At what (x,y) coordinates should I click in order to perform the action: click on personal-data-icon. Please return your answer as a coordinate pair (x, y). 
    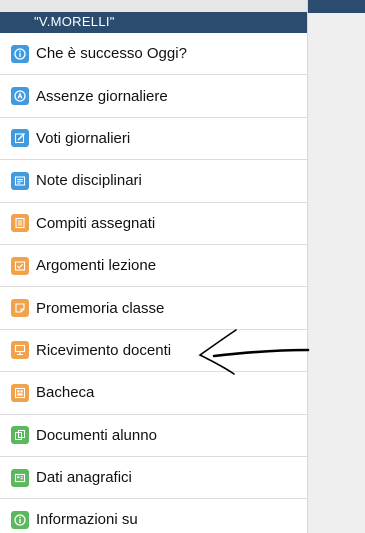
    Looking at the image, I should click on (20, 477).